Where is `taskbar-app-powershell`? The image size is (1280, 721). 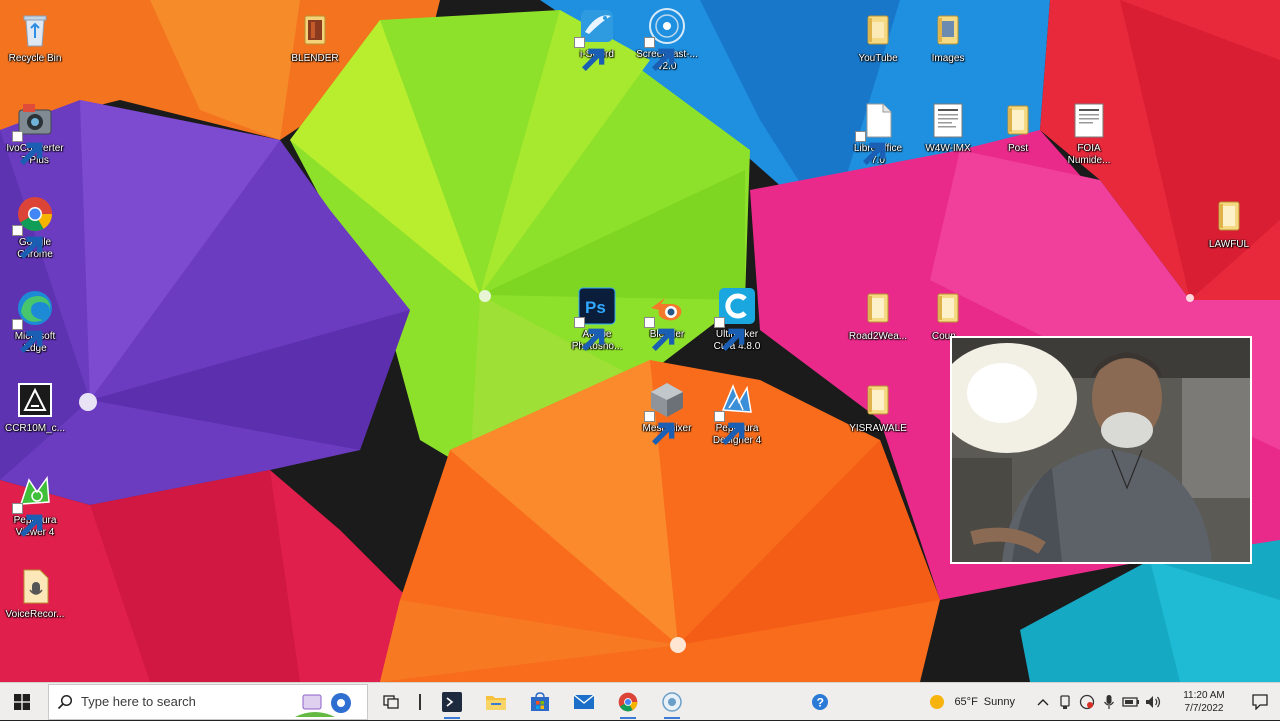 taskbar-app-powershell is located at coordinates (452, 702).